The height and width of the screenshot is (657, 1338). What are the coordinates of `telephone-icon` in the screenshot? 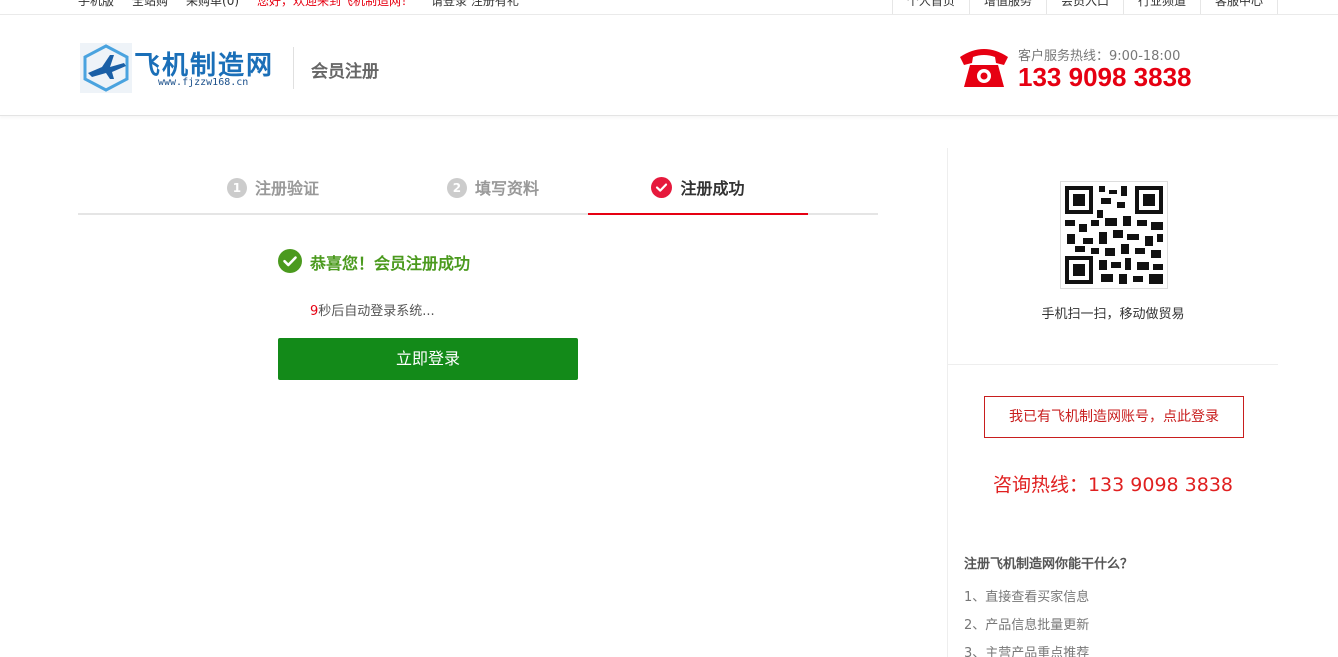 It's located at (984, 67).